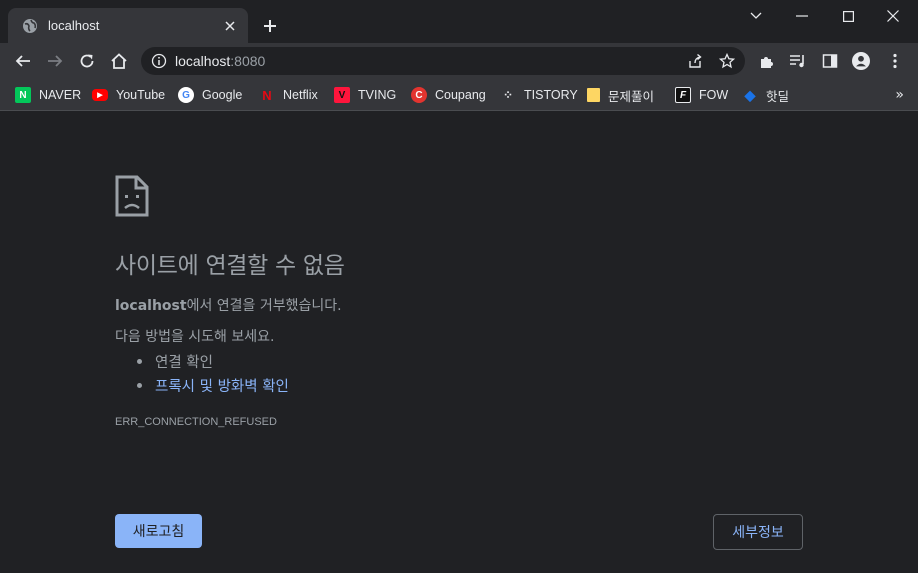 The height and width of the screenshot is (573, 918). What do you see at coordinates (443, 61) in the screenshot?
I see `address-bar: localhost:8080` at bounding box center [443, 61].